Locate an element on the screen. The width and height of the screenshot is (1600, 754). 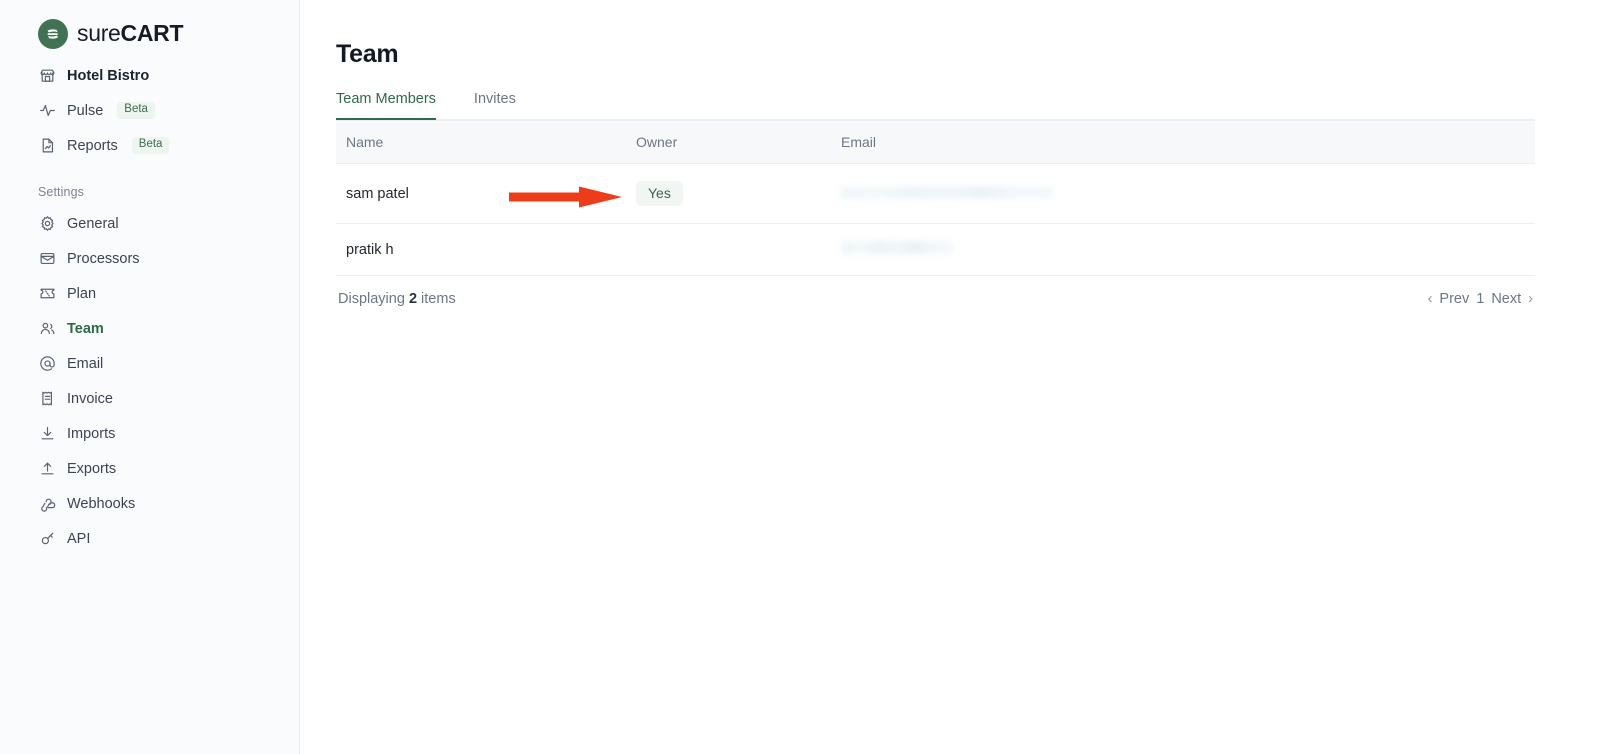
table-row: sam patel Yes is located at coordinates (935, 193).